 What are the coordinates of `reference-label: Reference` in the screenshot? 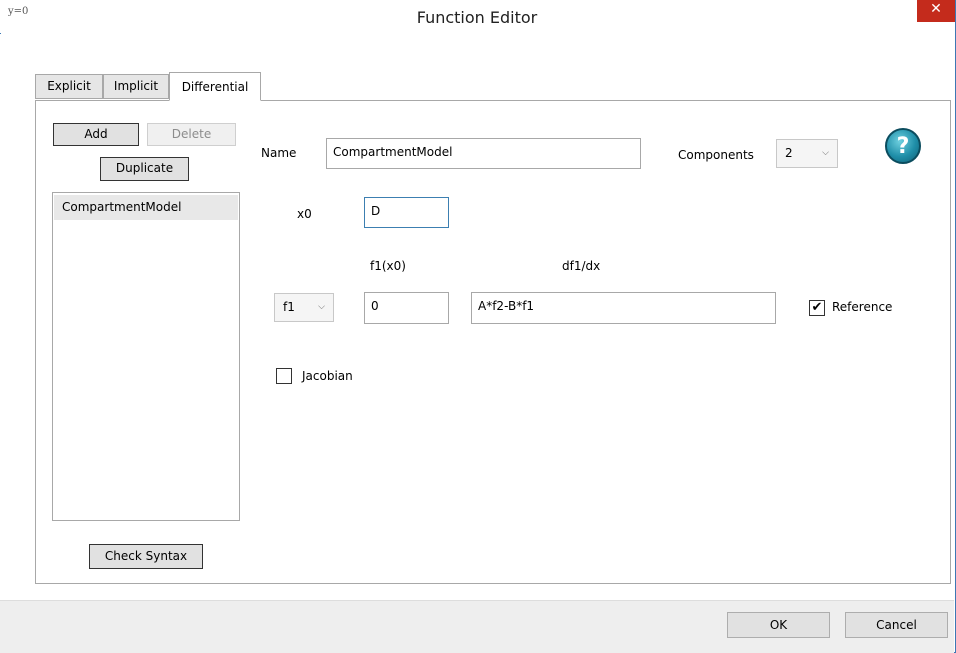 It's located at (862, 307).